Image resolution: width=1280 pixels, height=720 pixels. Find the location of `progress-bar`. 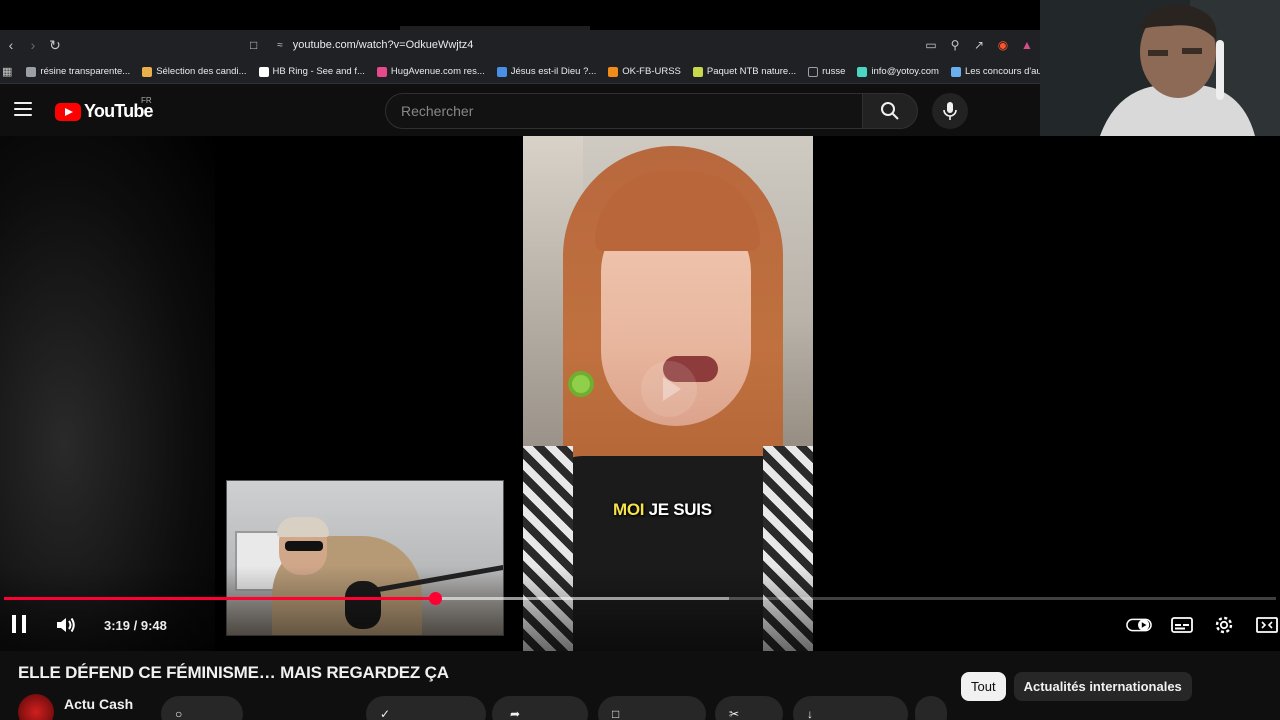

progress-bar is located at coordinates (640, 598).